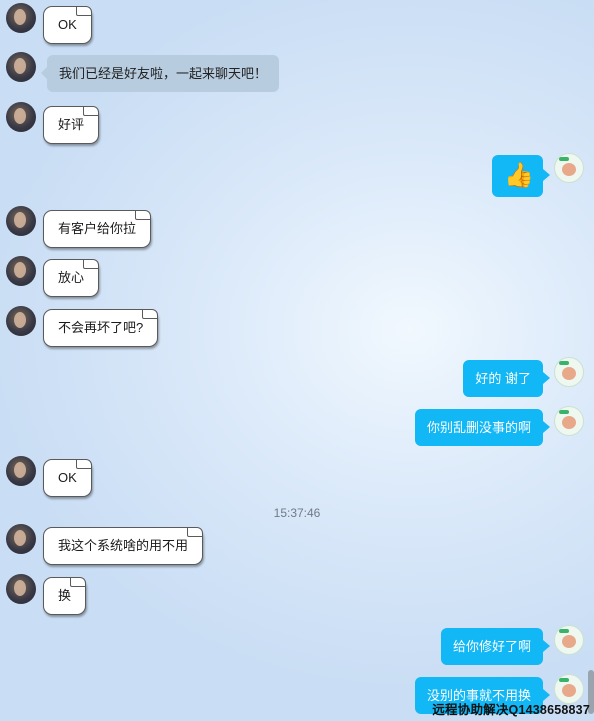 The height and width of the screenshot is (721, 594). I want to click on outgoing-message: 你别乱删没事的啊, so click(482, 427).